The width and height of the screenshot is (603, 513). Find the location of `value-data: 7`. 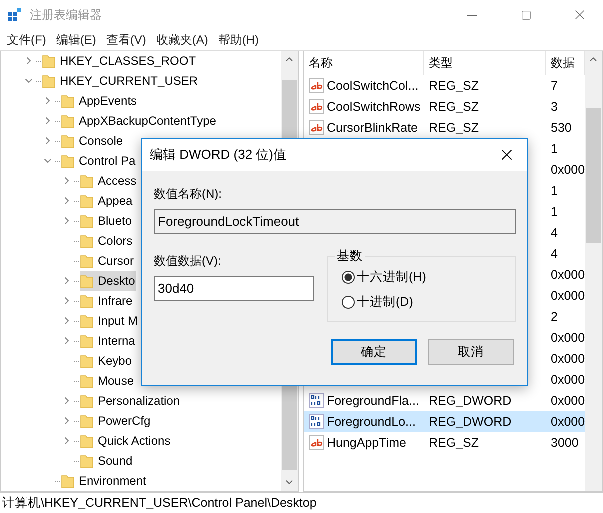

value-data: 7 is located at coordinates (554, 85).